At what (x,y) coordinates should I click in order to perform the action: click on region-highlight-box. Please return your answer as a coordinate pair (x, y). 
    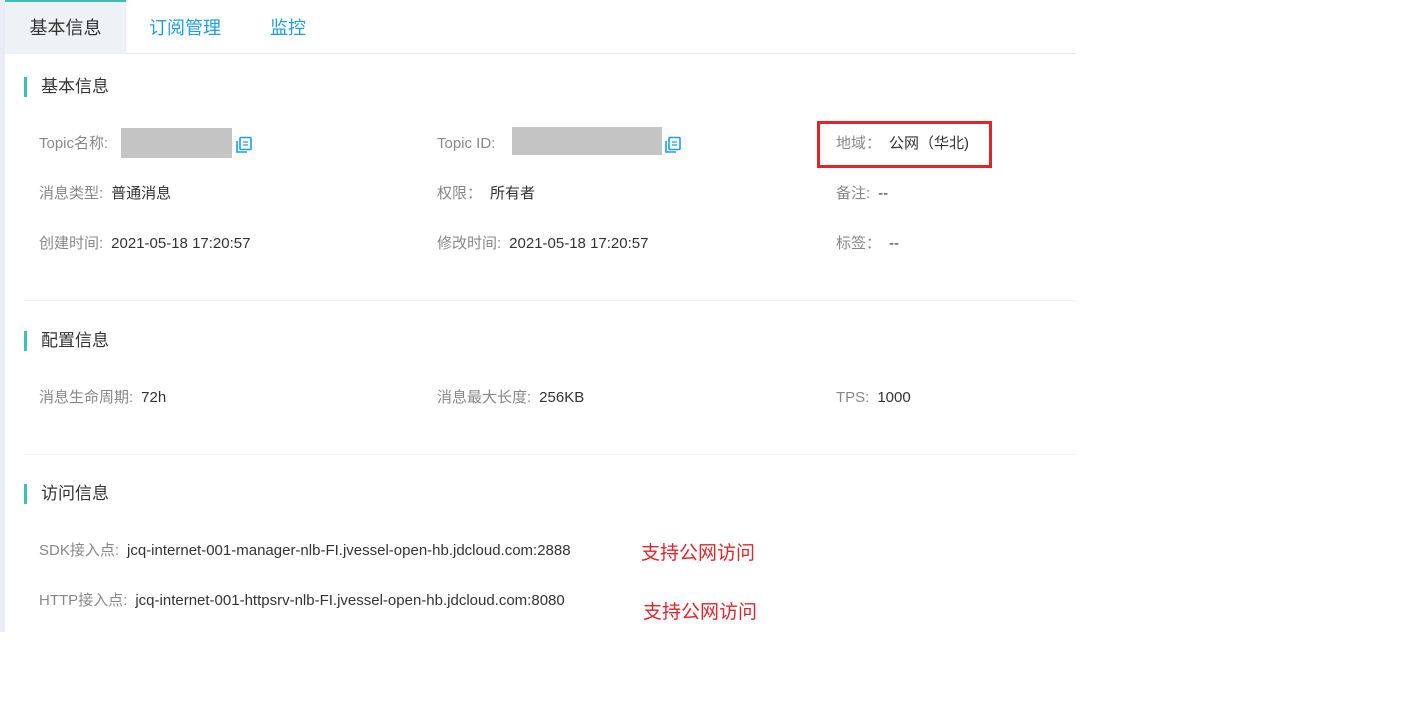
    Looking at the image, I should click on (904, 144).